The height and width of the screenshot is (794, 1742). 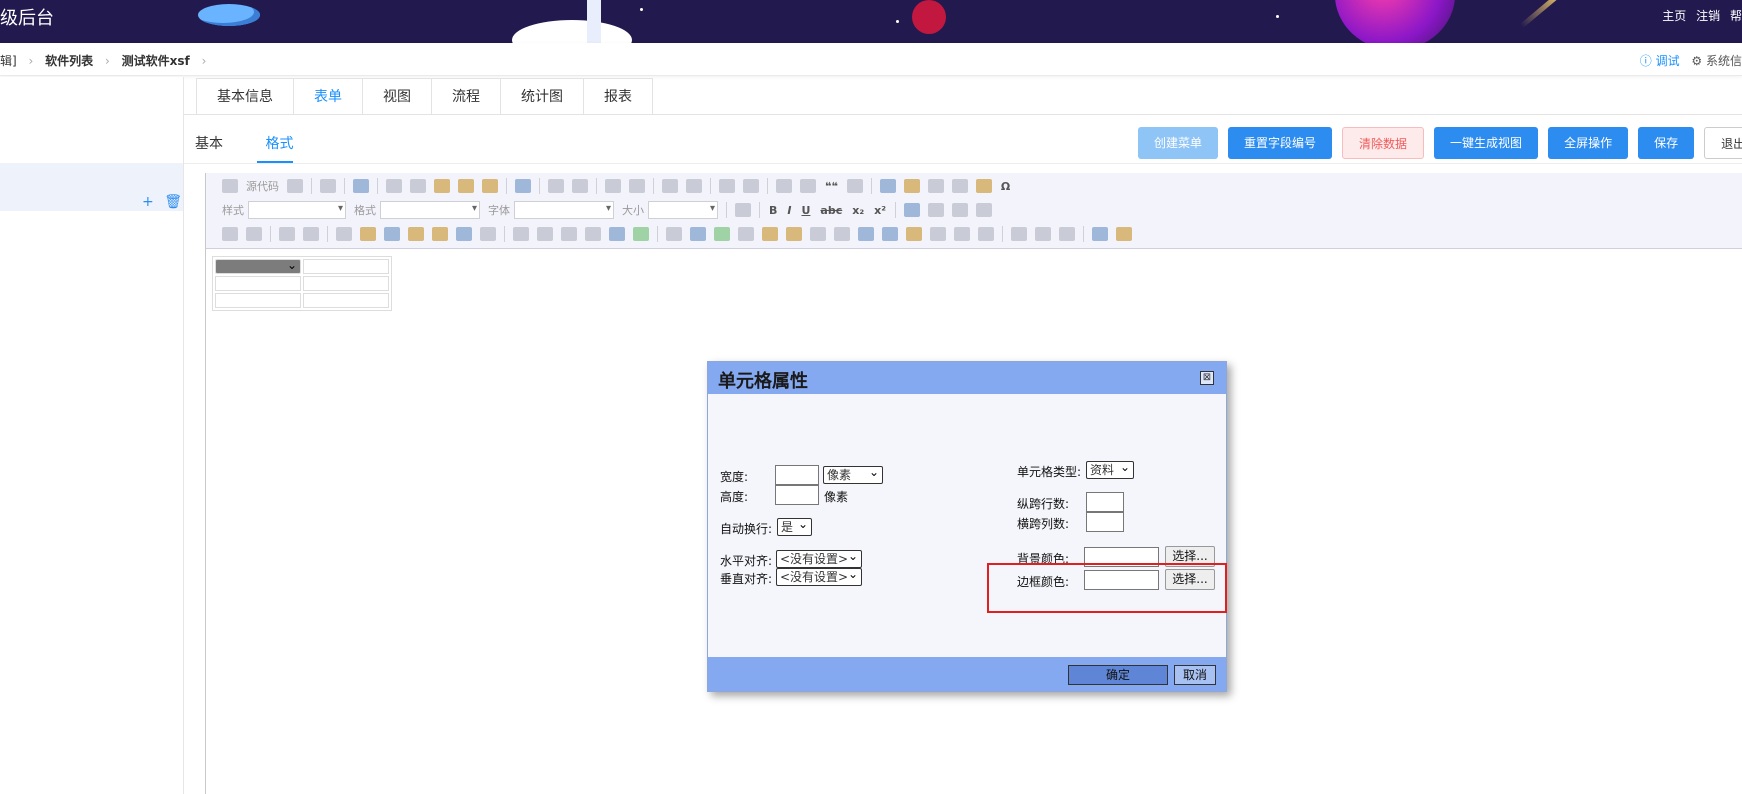 What do you see at coordinates (698, 234) in the screenshot?
I see `layers-icon` at bounding box center [698, 234].